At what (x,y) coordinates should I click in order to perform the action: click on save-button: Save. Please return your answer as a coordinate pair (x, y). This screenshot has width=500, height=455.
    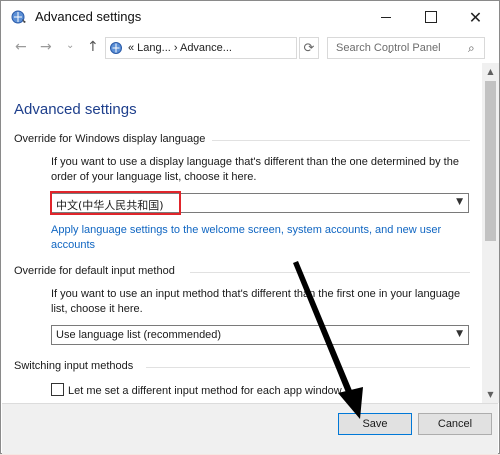
    Looking at the image, I should click on (375, 424).